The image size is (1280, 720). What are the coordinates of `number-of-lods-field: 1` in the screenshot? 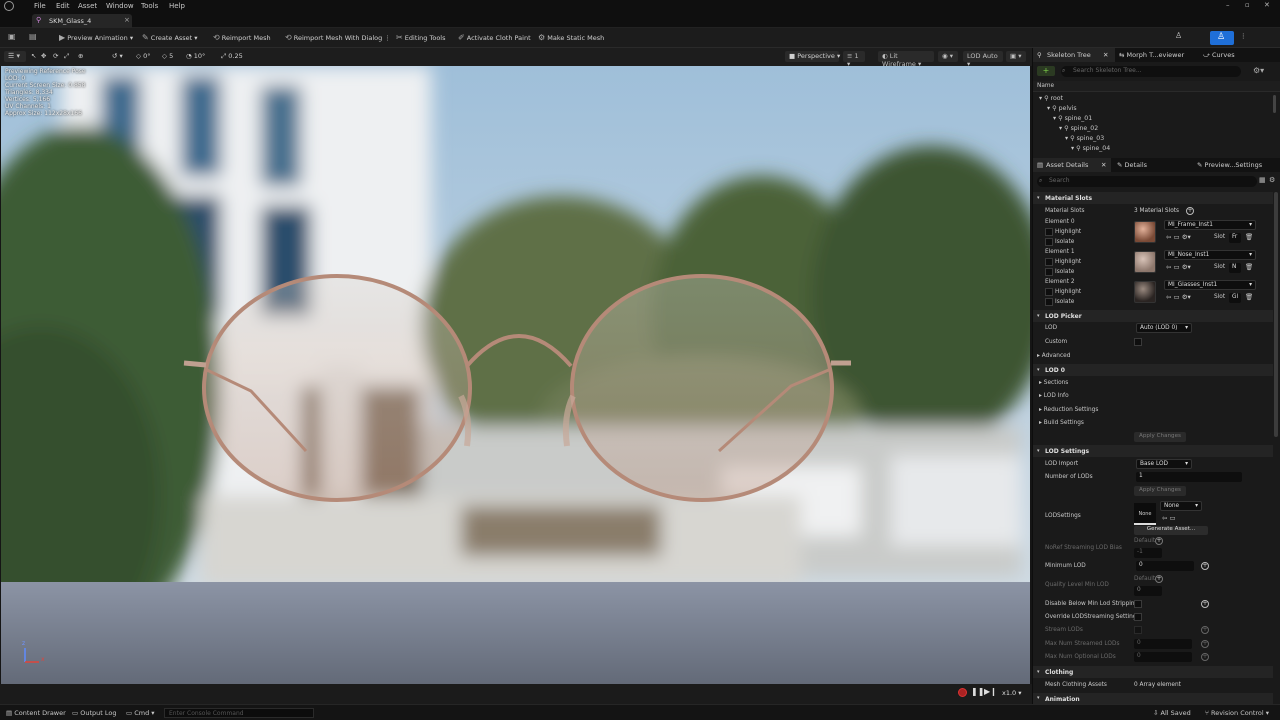 It's located at (1189, 477).